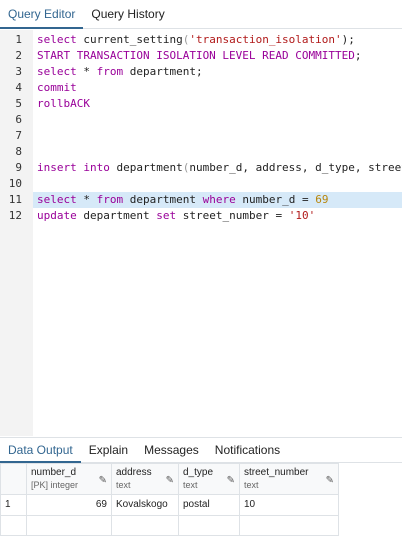 Image resolution: width=402 pixels, height=553 pixels. Describe the element at coordinates (289, 505) in the screenshot. I see `cell-street-number: 10` at that location.